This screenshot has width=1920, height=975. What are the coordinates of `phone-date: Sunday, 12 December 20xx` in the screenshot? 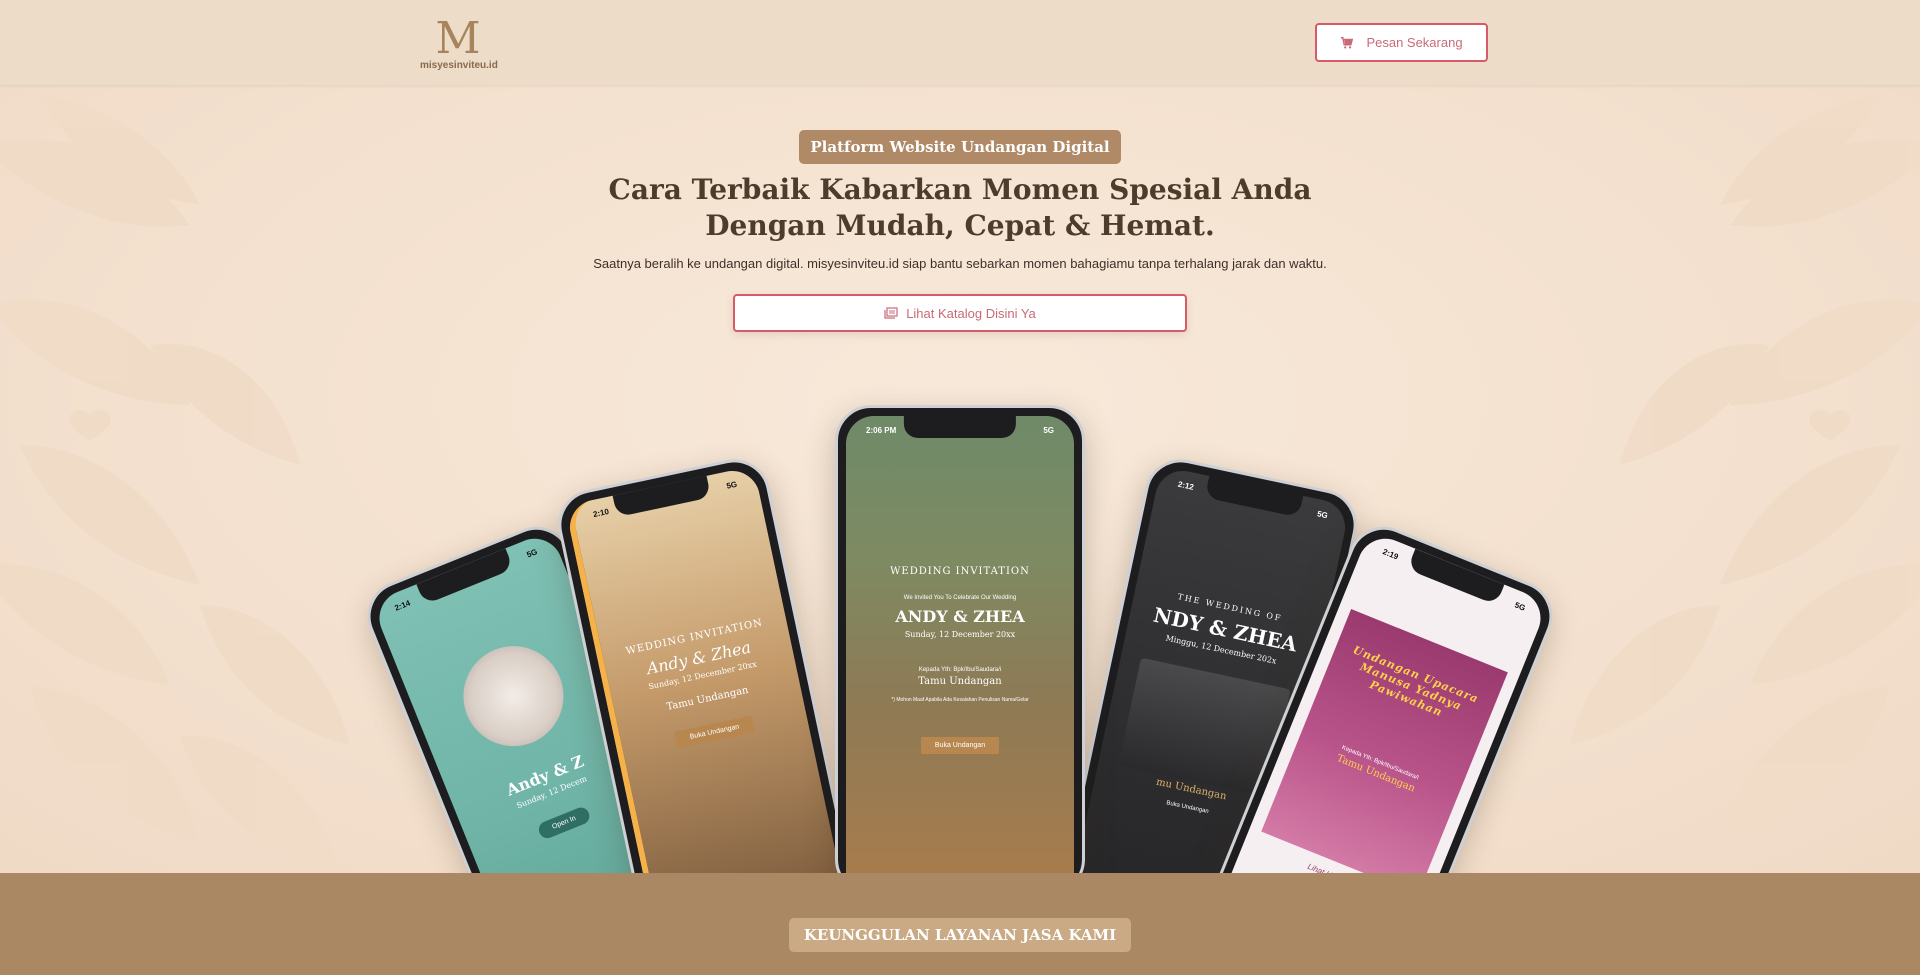 It's located at (960, 634).